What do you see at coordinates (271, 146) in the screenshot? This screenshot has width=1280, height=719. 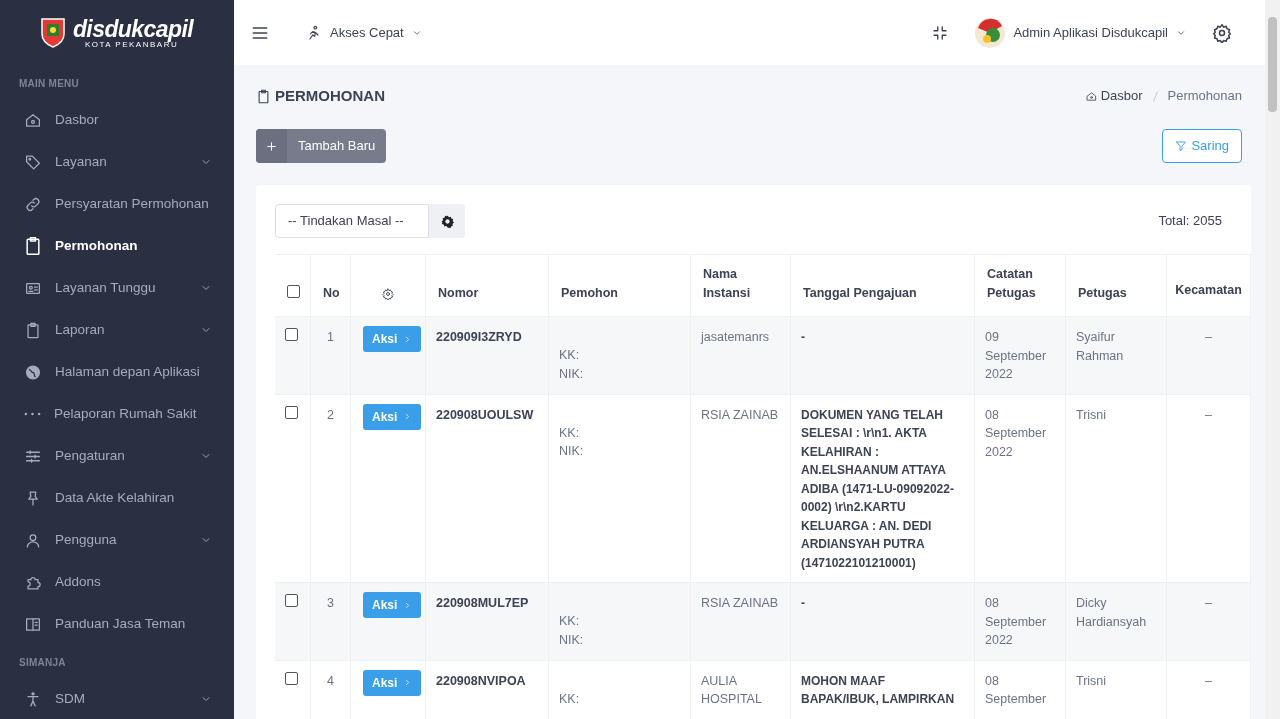 I see `plus-icon` at bounding box center [271, 146].